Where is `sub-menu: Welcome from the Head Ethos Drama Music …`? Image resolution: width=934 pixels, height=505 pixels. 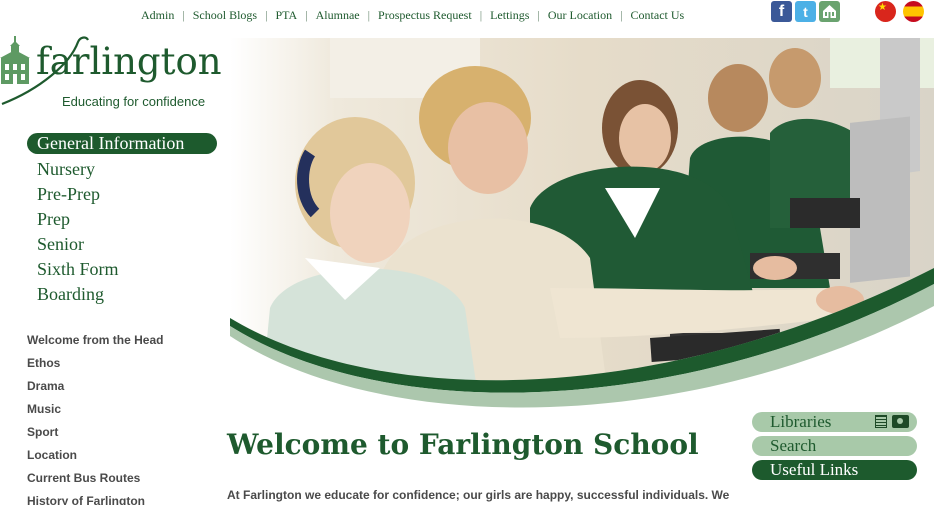 sub-menu: Welcome from the Head Ethos Drama Music … is located at coordinates (95, 418).